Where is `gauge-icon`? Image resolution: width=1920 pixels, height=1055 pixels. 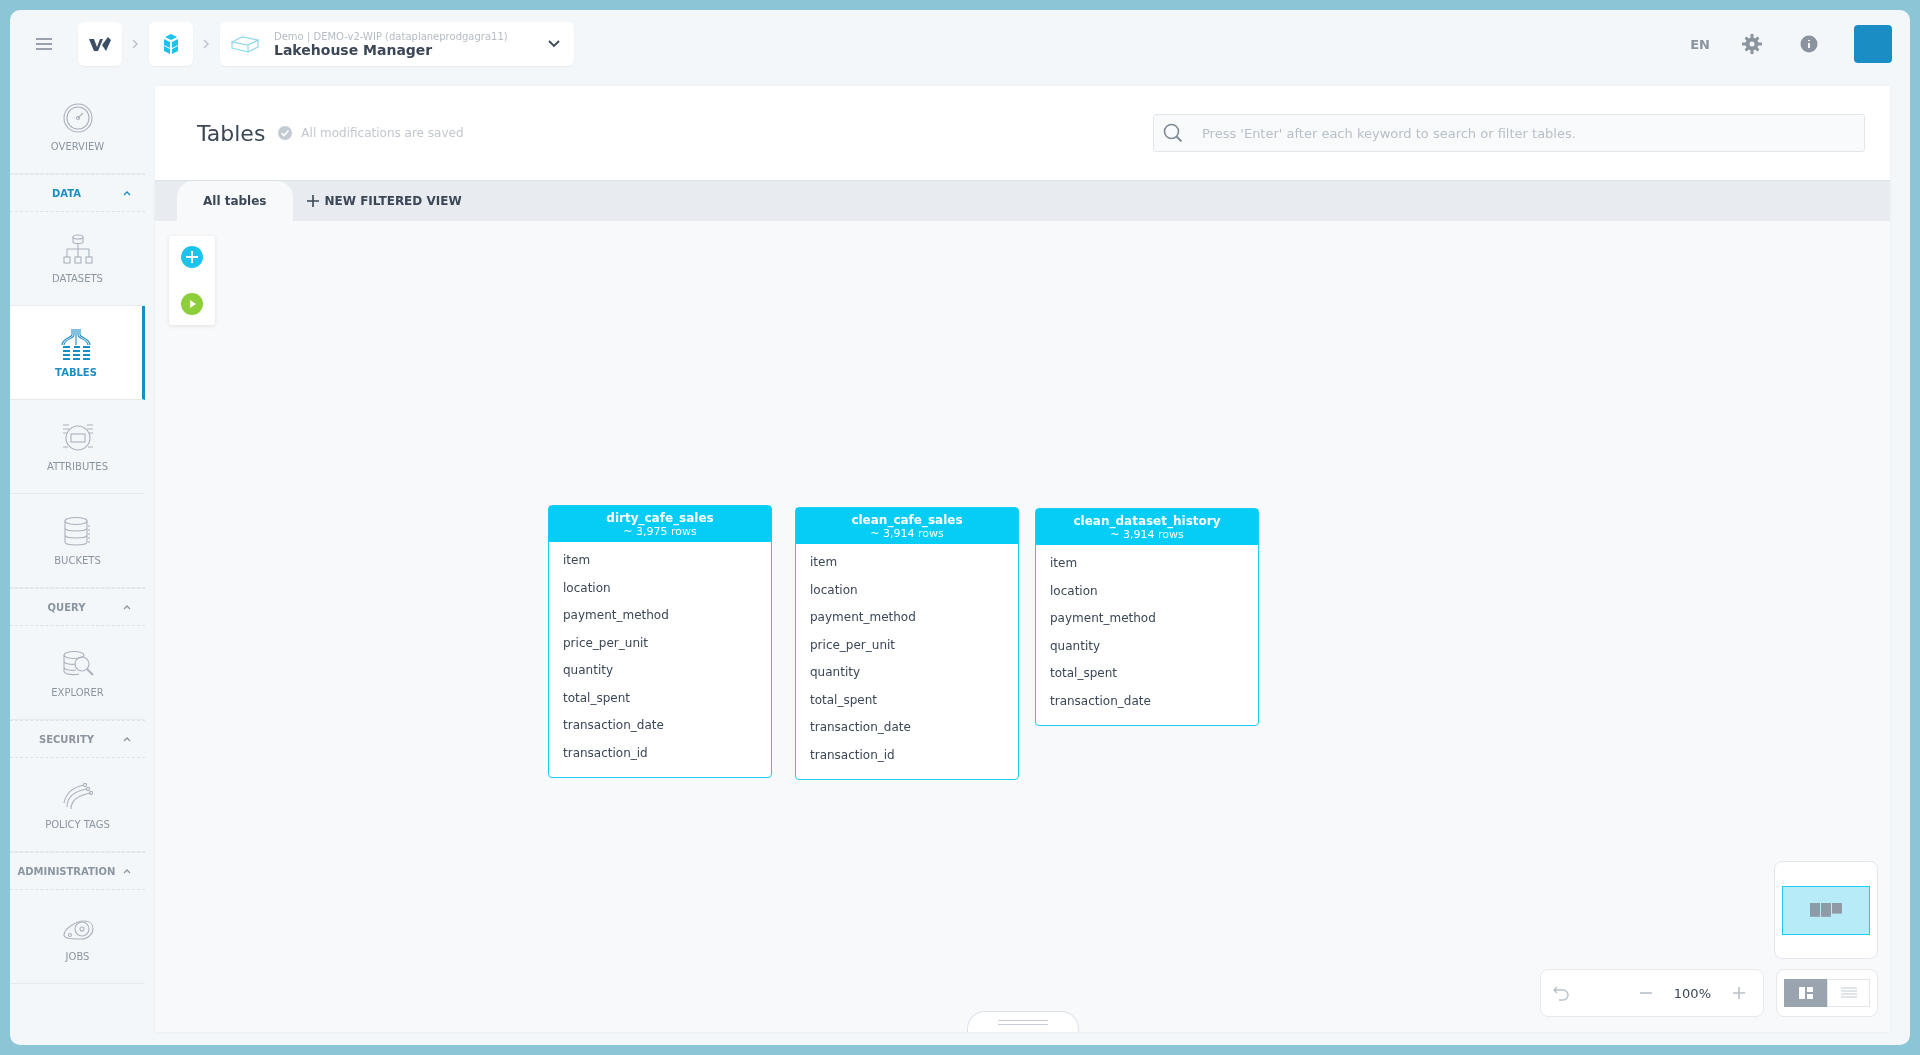
gauge-icon is located at coordinates (77, 118).